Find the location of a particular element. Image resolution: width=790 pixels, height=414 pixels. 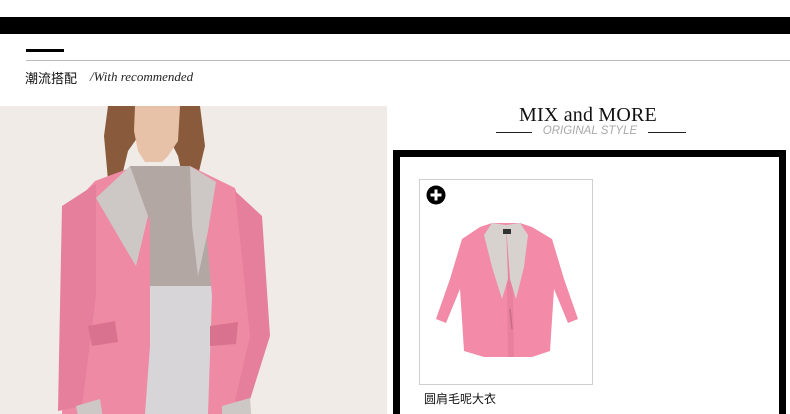

mix-line-left is located at coordinates (514, 132).